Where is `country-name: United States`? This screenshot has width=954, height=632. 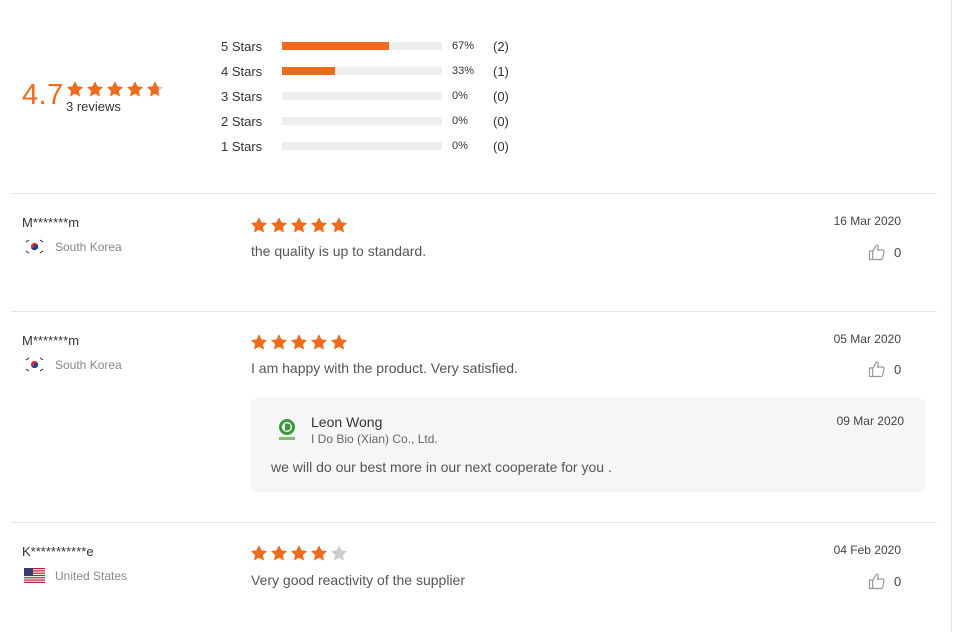
country-name: United States is located at coordinates (91, 575).